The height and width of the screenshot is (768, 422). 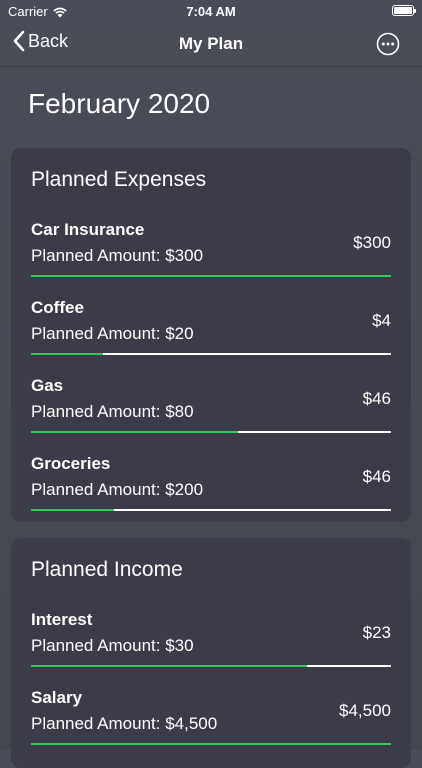 I want to click on income-planned-amount: Planned Amount: $4,500, so click(x=124, y=723).